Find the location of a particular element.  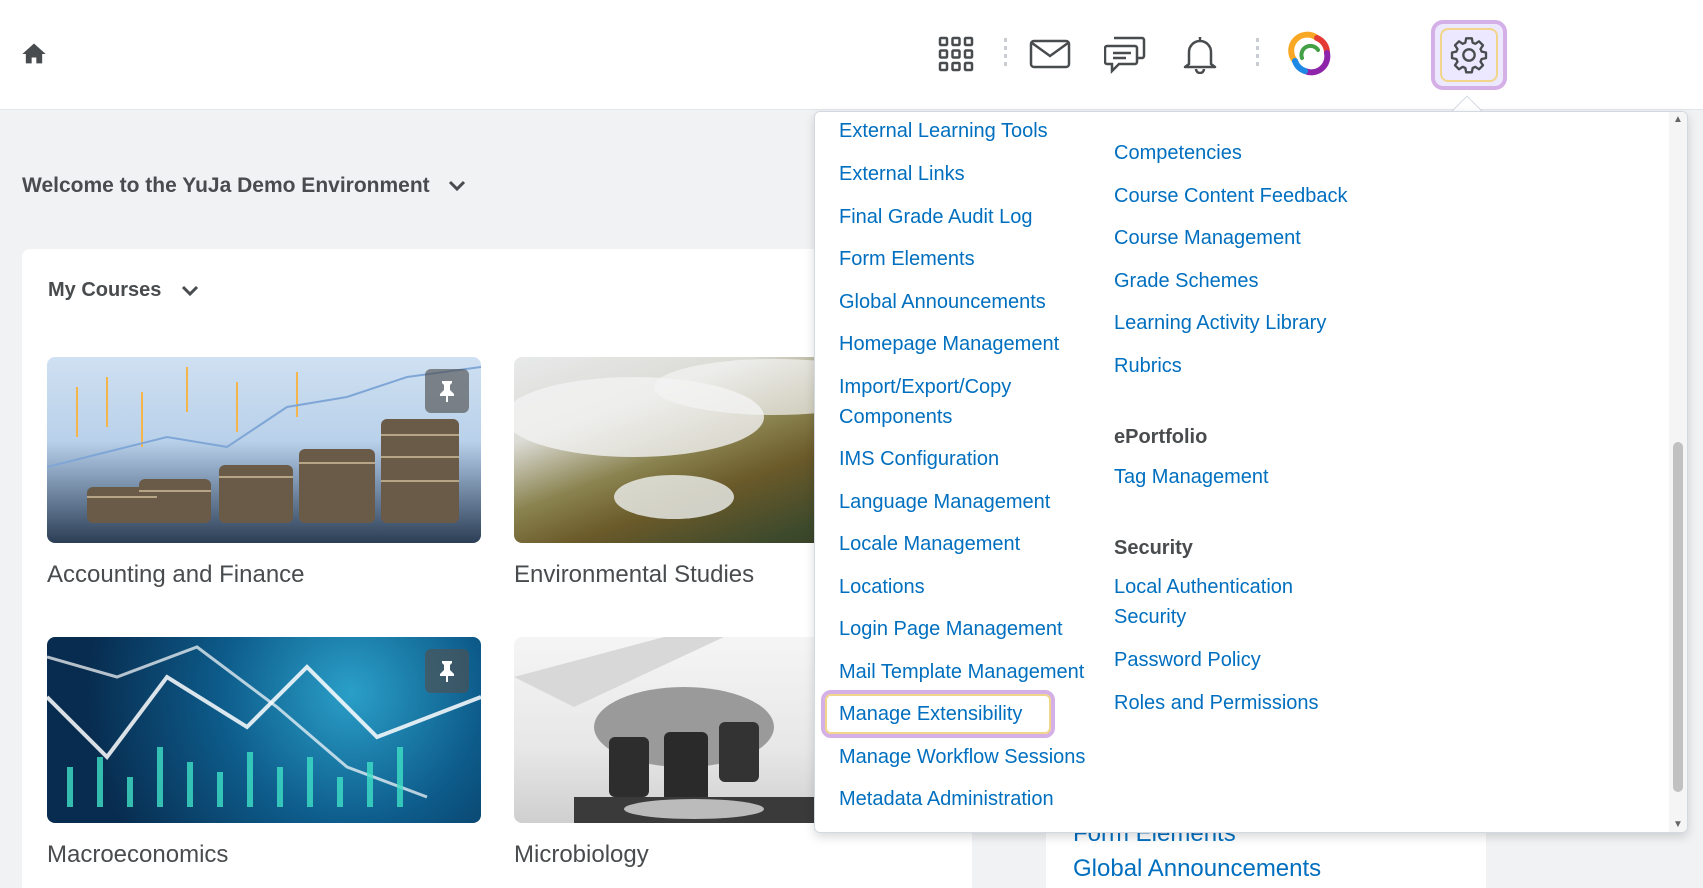

chat-icon is located at coordinates (1125, 54).